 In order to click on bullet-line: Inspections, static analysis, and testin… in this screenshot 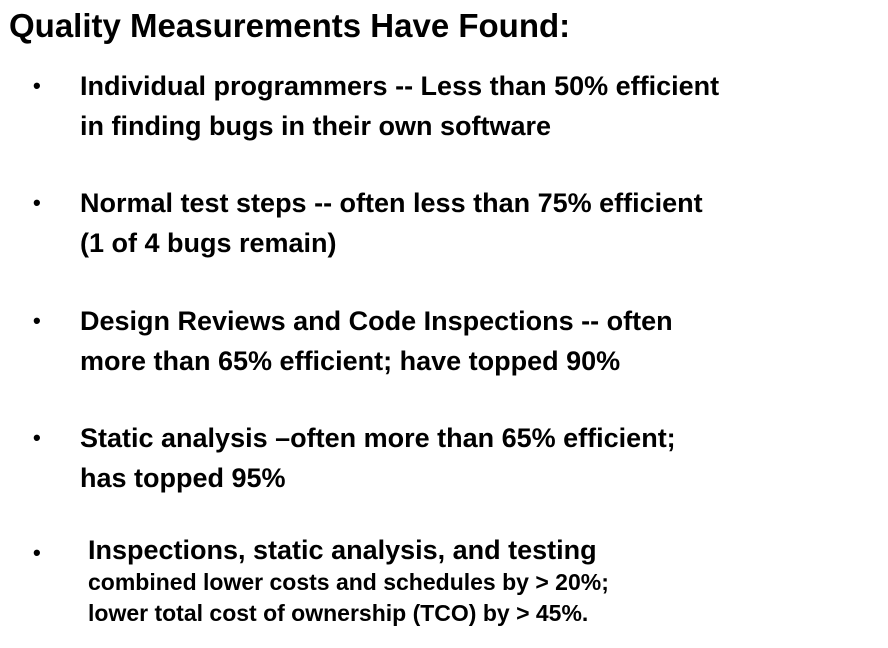, I will do `click(342, 550)`.